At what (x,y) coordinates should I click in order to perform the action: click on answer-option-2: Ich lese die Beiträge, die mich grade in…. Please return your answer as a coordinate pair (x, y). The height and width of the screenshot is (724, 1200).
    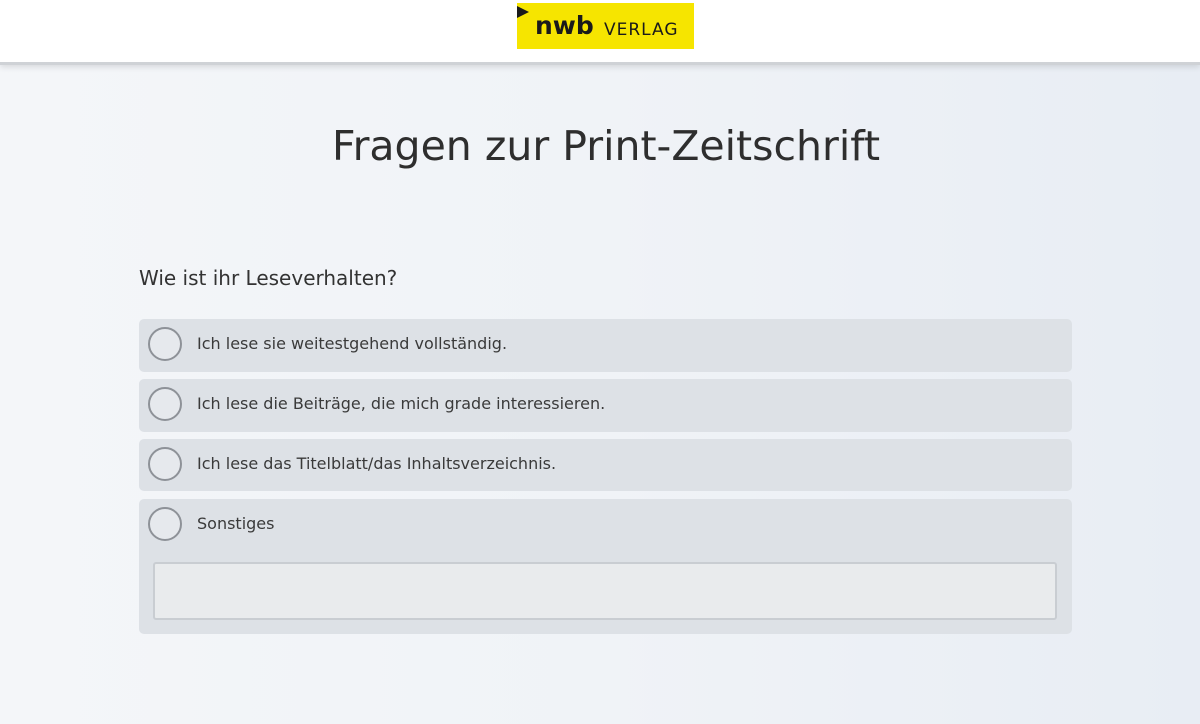
    Looking at the image, I should click on (605, 405).